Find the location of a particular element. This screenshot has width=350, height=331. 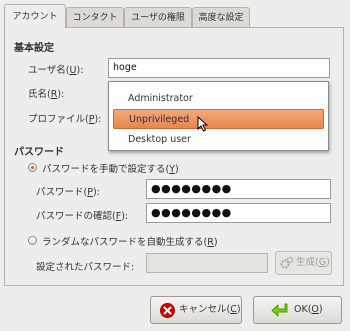

manual-password-radio is located at coordinates (32, 167).